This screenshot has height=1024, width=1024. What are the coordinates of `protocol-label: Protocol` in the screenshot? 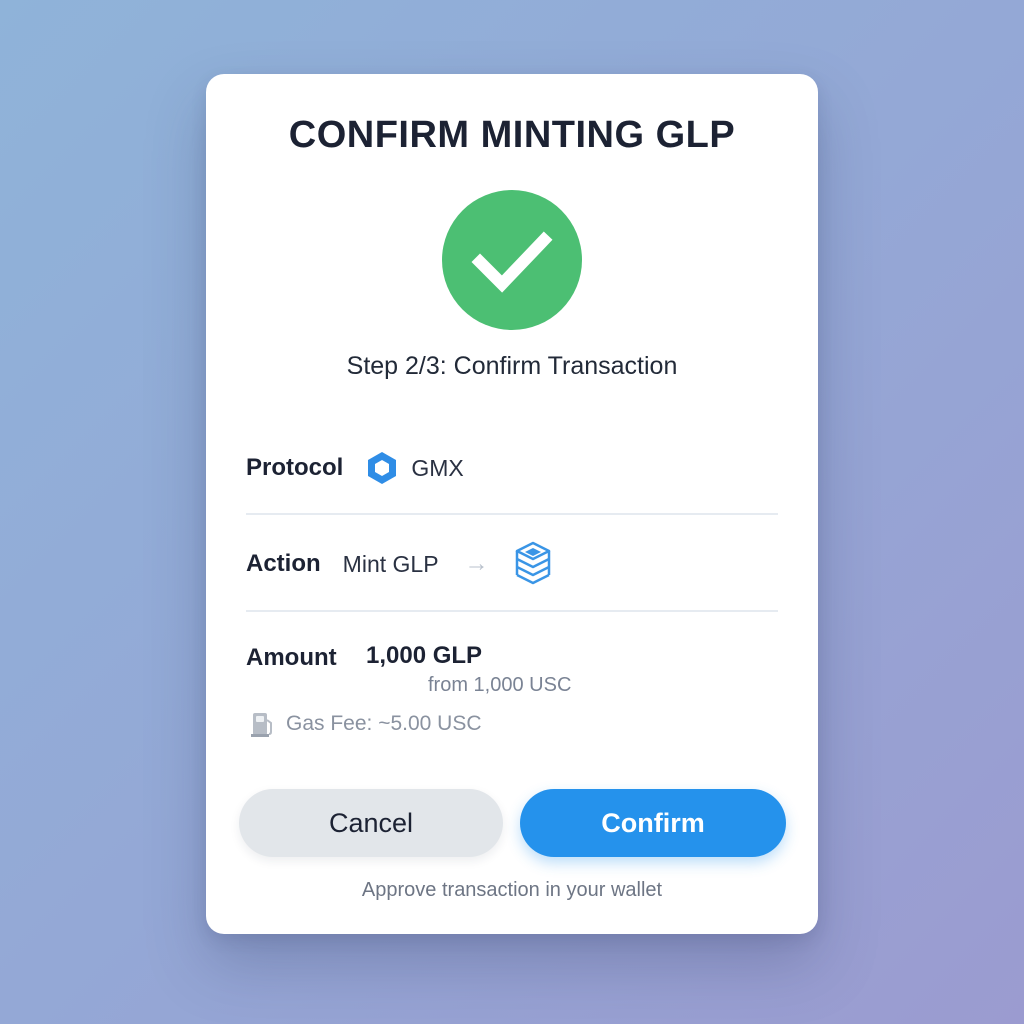 It's located at (295, 467).